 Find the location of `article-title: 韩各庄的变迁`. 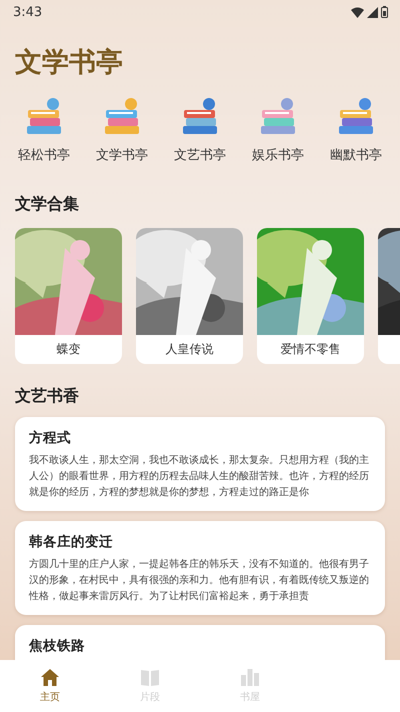

article-title: 韩各庄的变迁 is located at coordinates (71, 542).